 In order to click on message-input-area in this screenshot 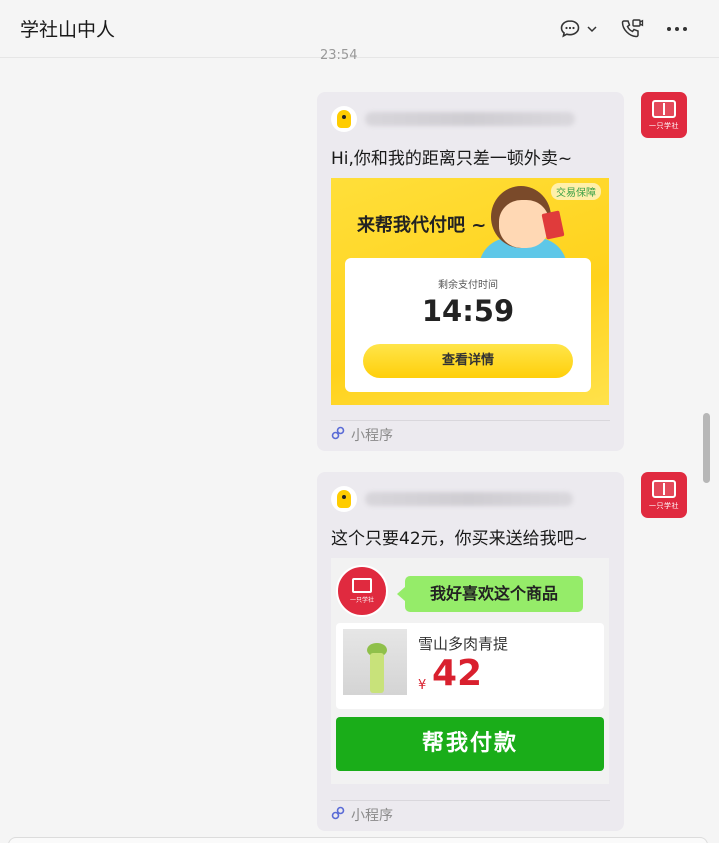, I will do `click(358, 840)`.